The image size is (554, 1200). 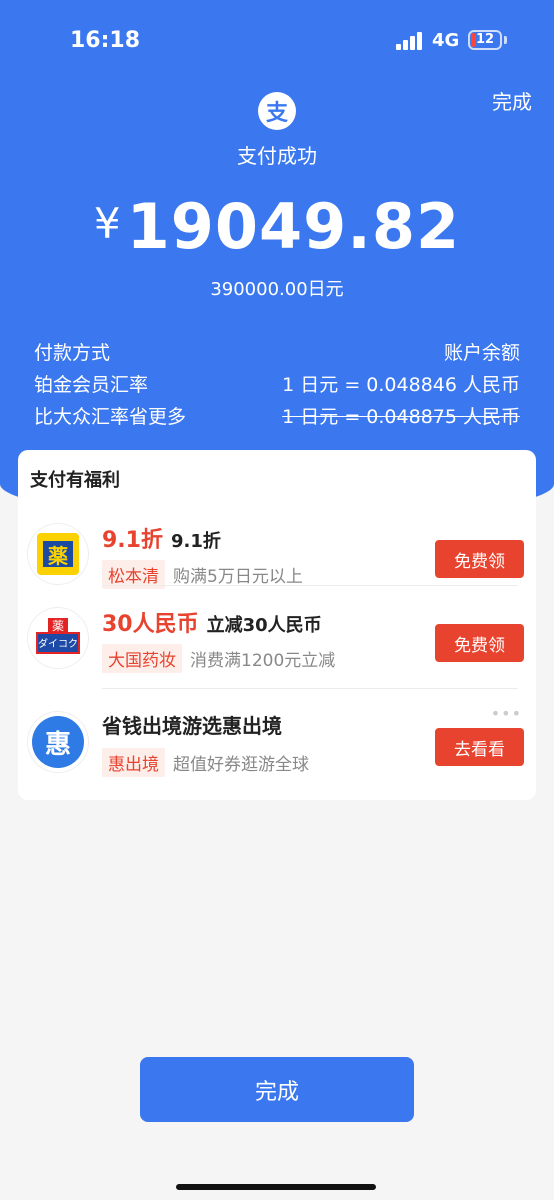 I want to click on payment-method-label: 付款方式, so click(x=72, y=353).